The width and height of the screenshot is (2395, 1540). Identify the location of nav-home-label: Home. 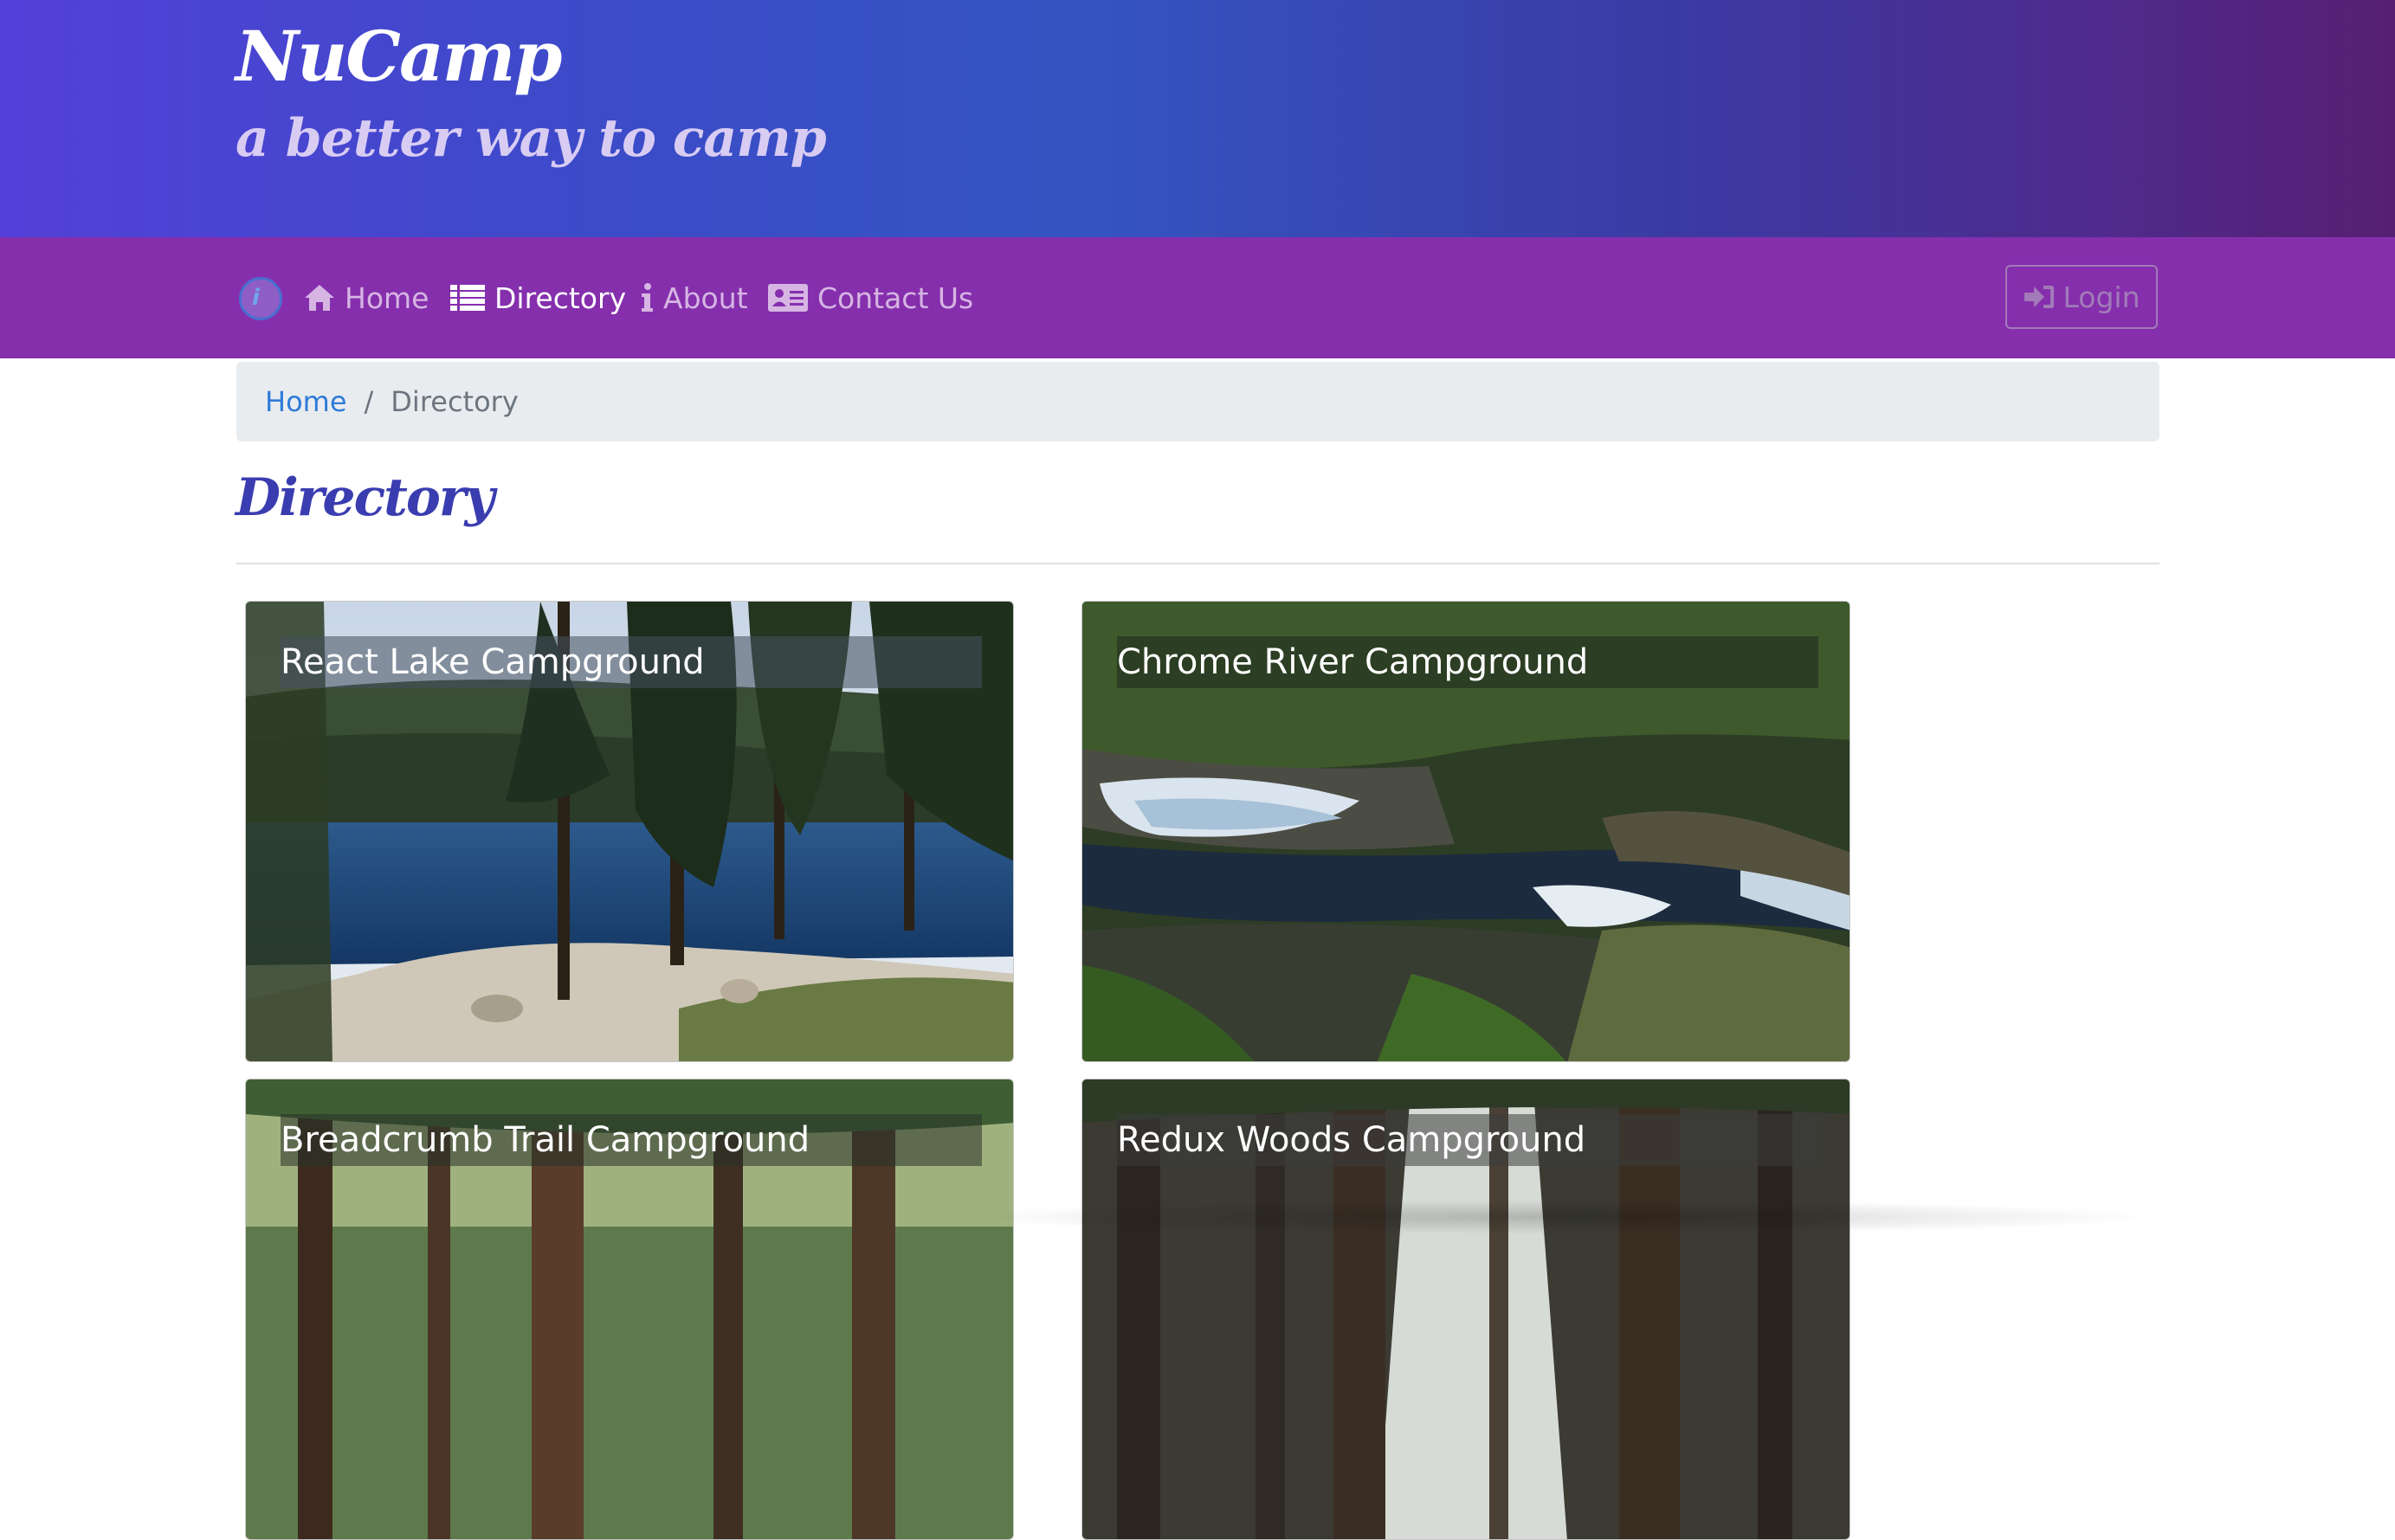
(387, 297).